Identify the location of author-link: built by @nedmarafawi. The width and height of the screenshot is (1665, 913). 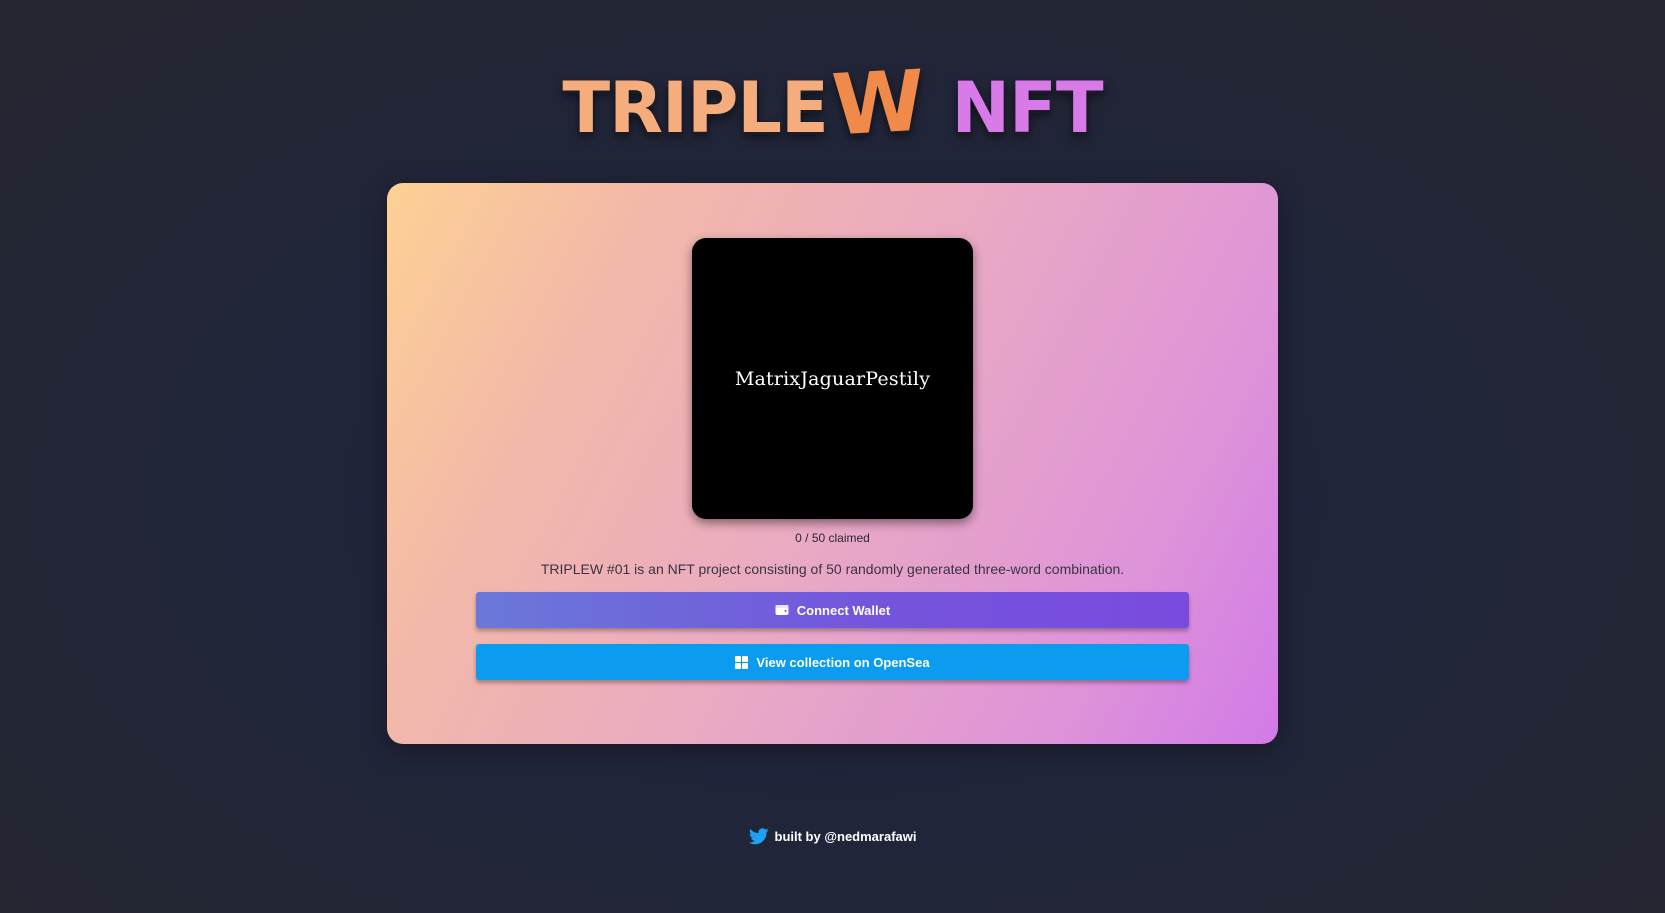
(846, 836).